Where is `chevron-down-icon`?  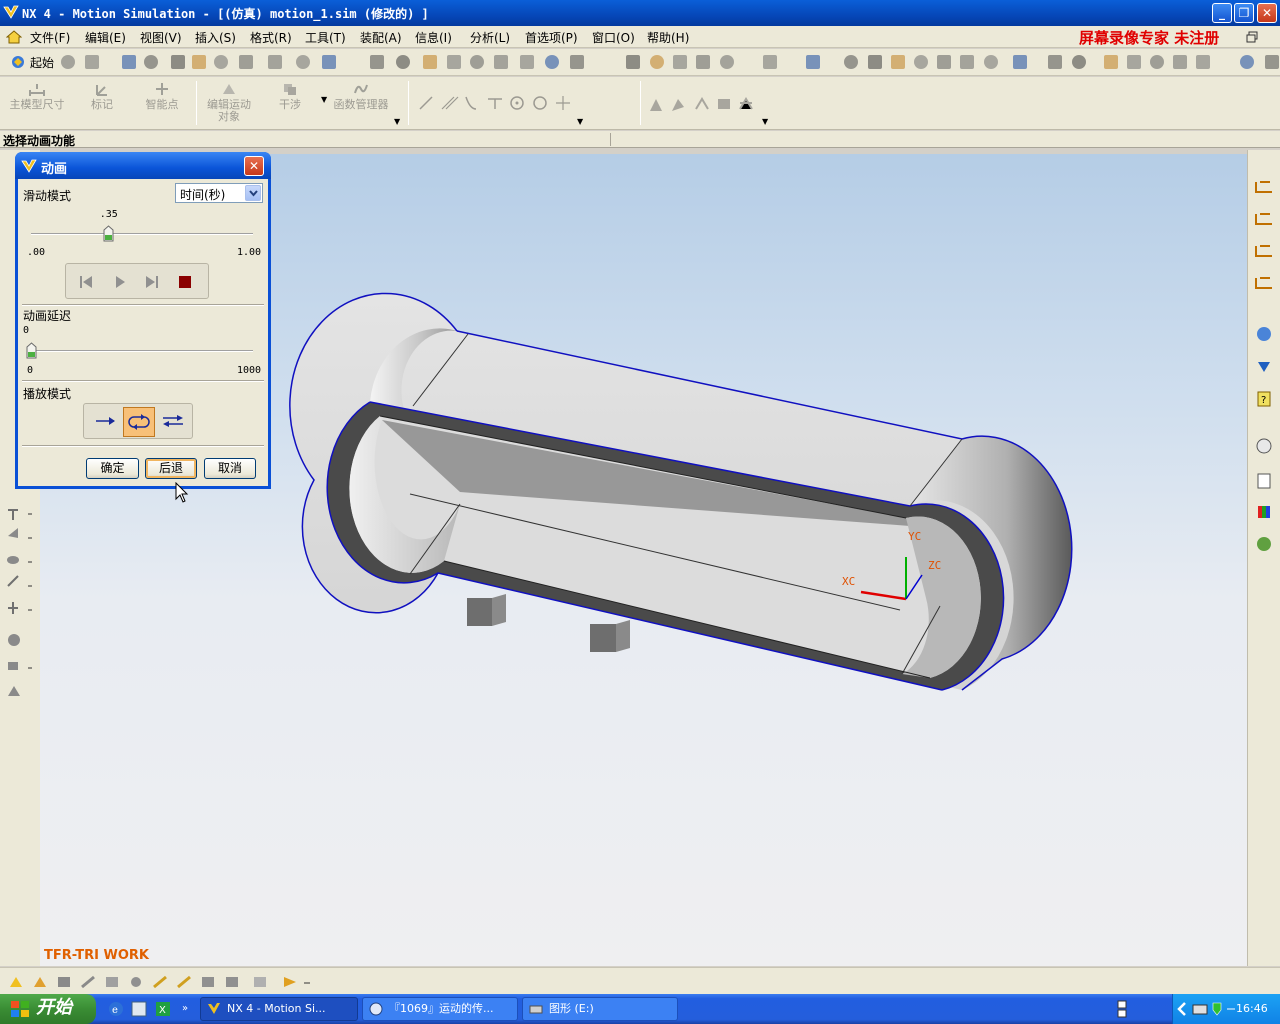
chevron-down-icon is located at coordinates (253, 193).